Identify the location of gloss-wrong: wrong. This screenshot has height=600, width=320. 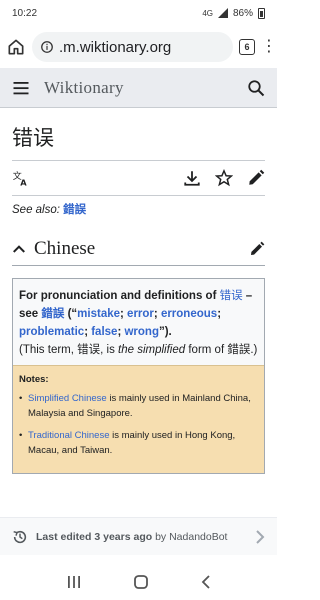
(141, 332).